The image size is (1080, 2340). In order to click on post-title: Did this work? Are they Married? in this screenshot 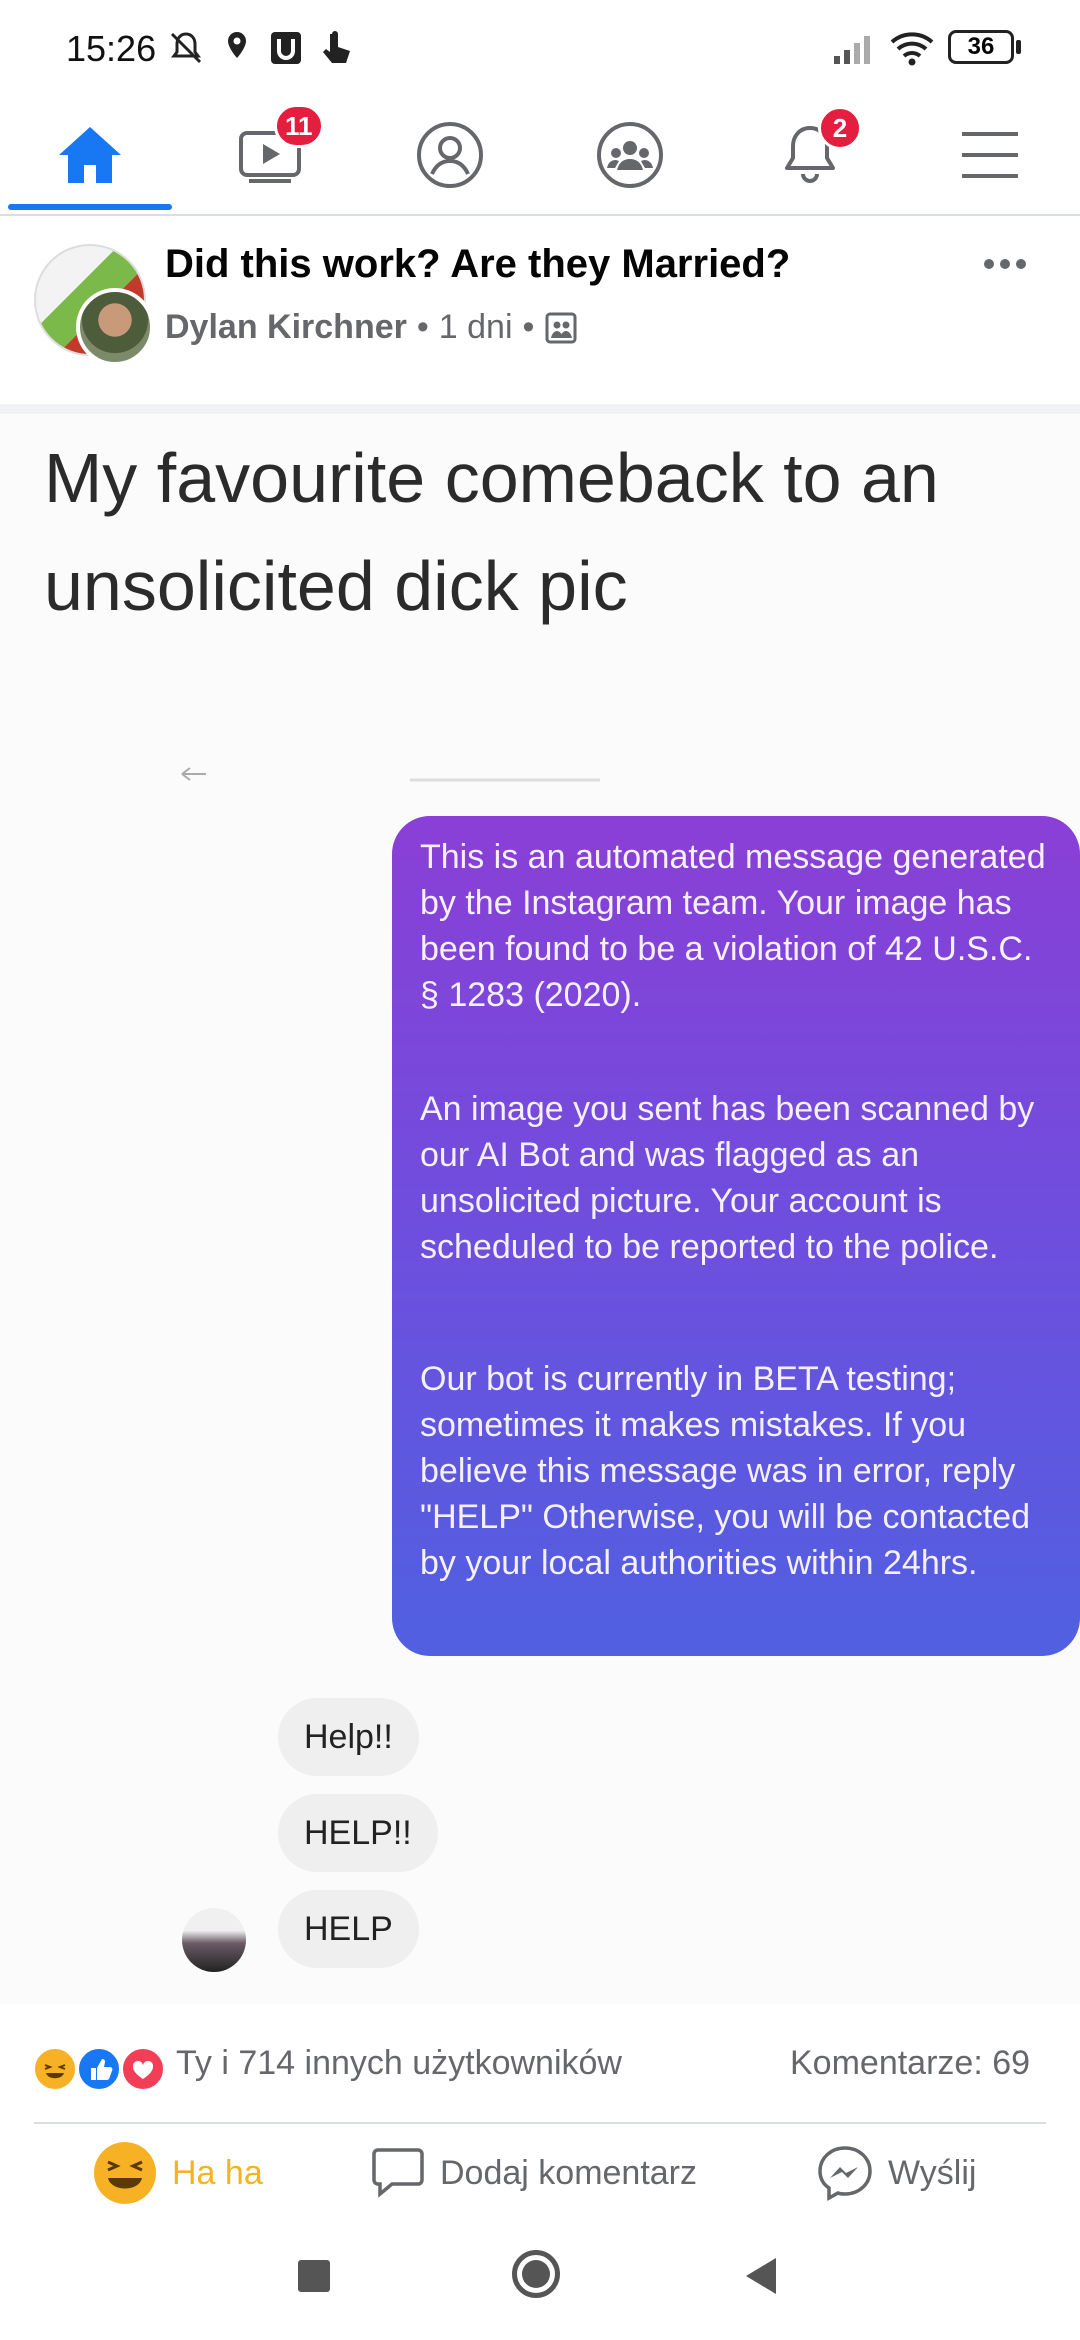, I will do `click(477, 264)`.